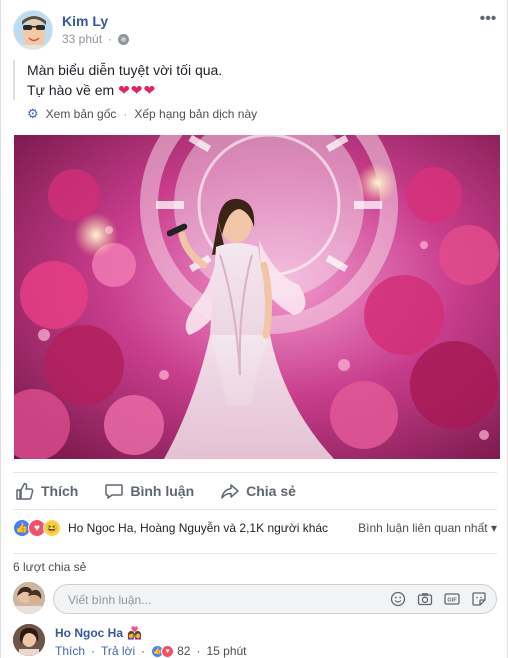  I want to click on comment-reactions: 👍 ♥, so click(163, 651).